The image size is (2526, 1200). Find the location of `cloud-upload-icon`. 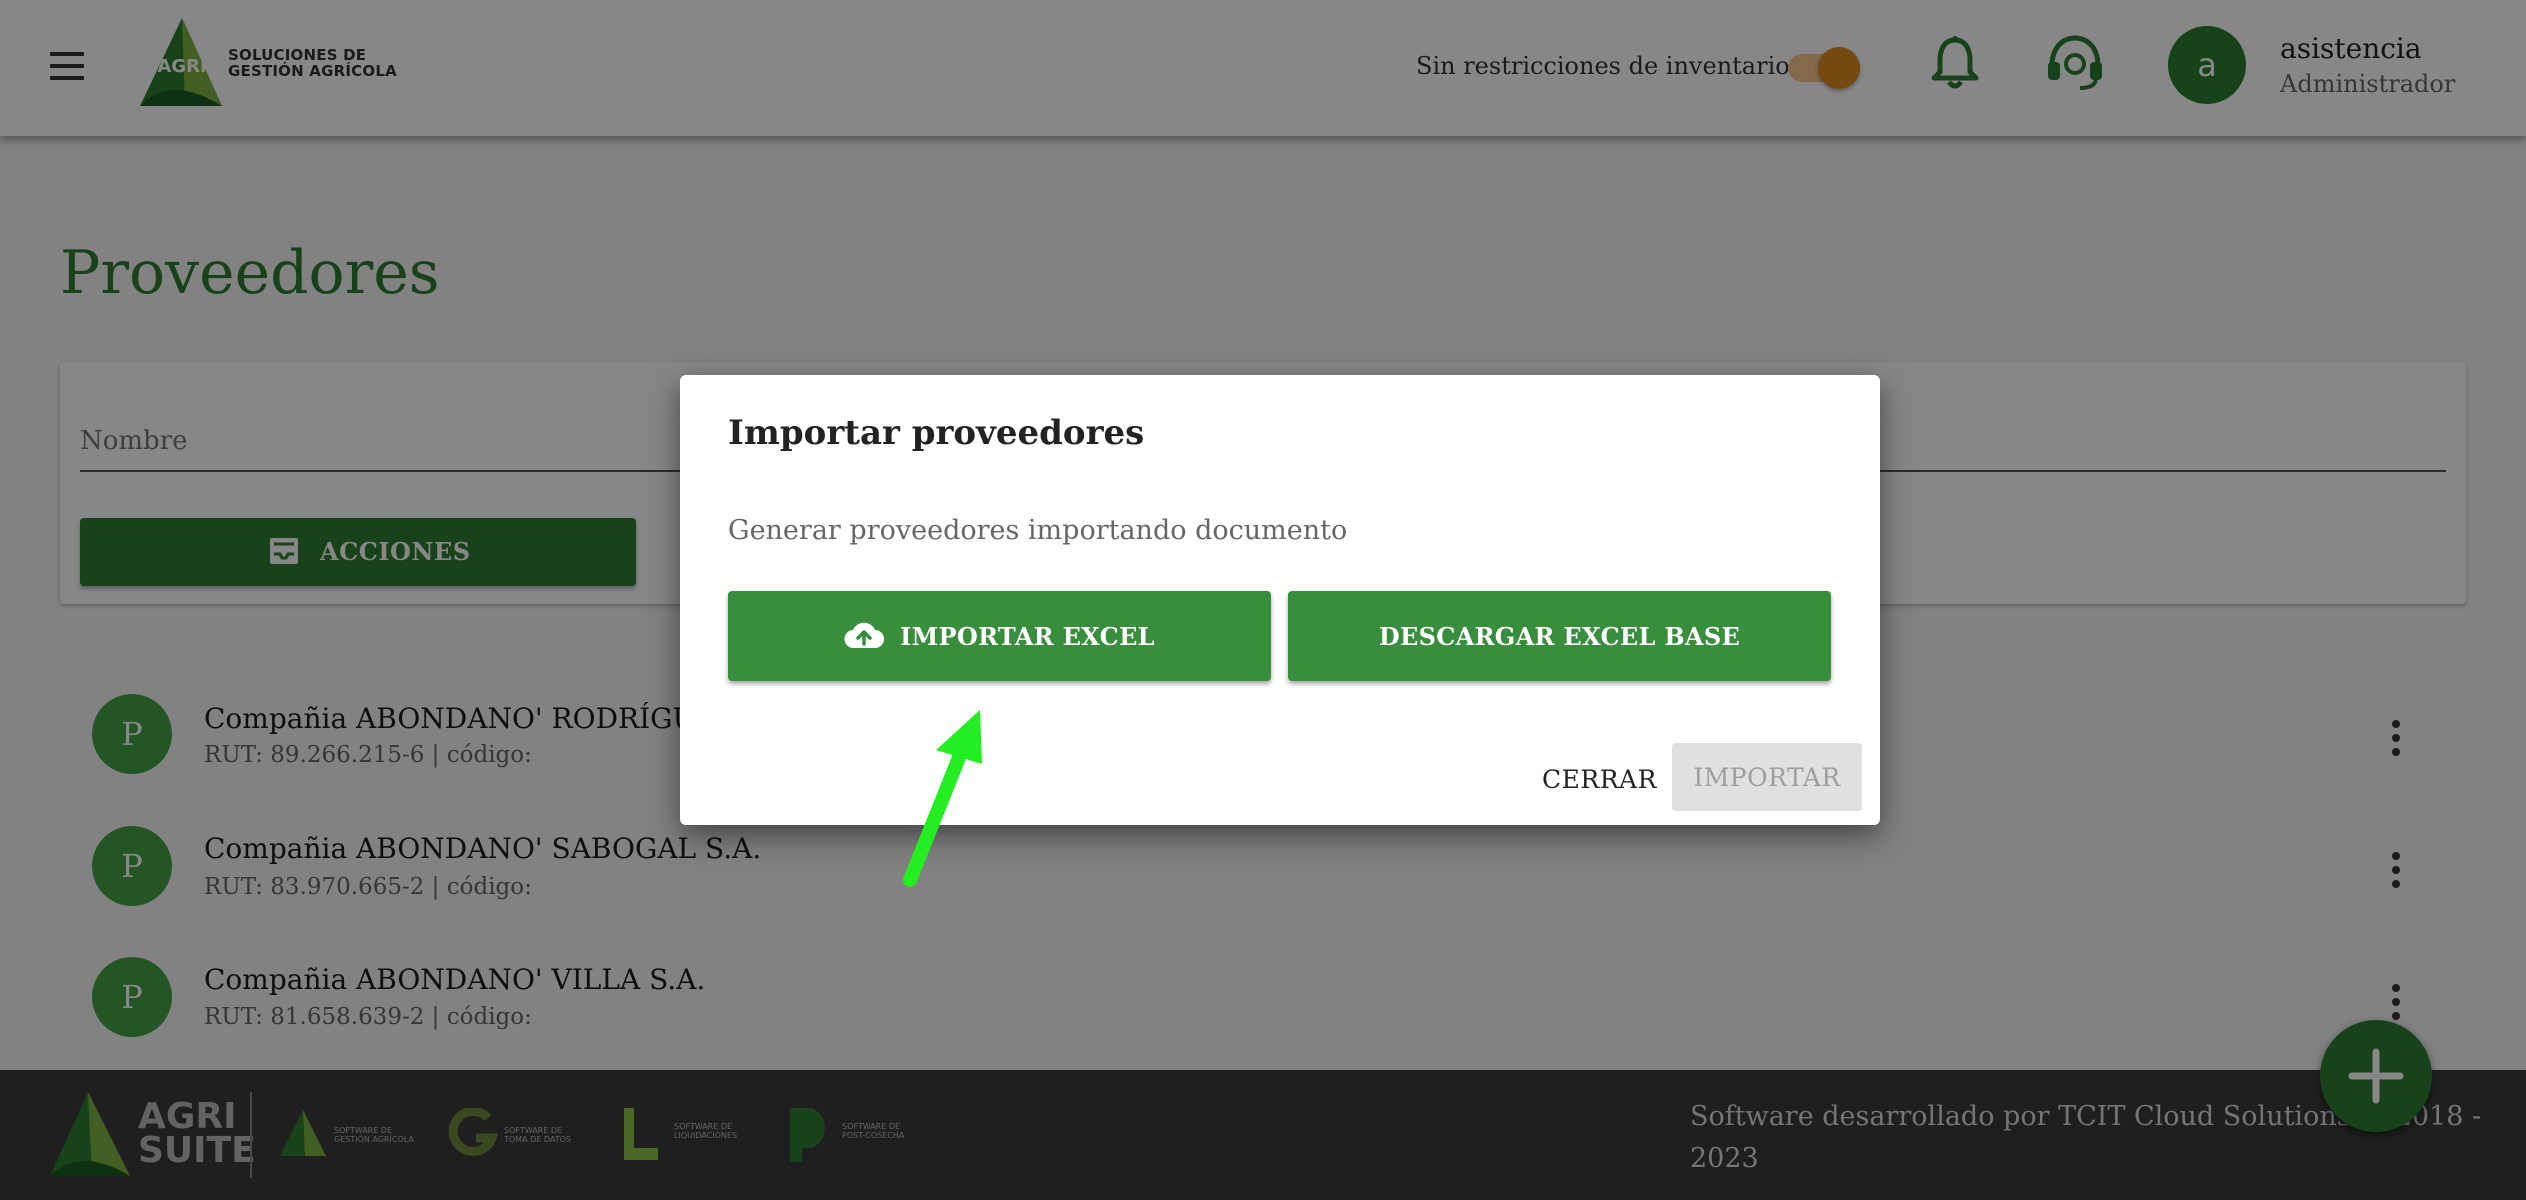

cloud-upload-icon is located at coordinates (864, 635).